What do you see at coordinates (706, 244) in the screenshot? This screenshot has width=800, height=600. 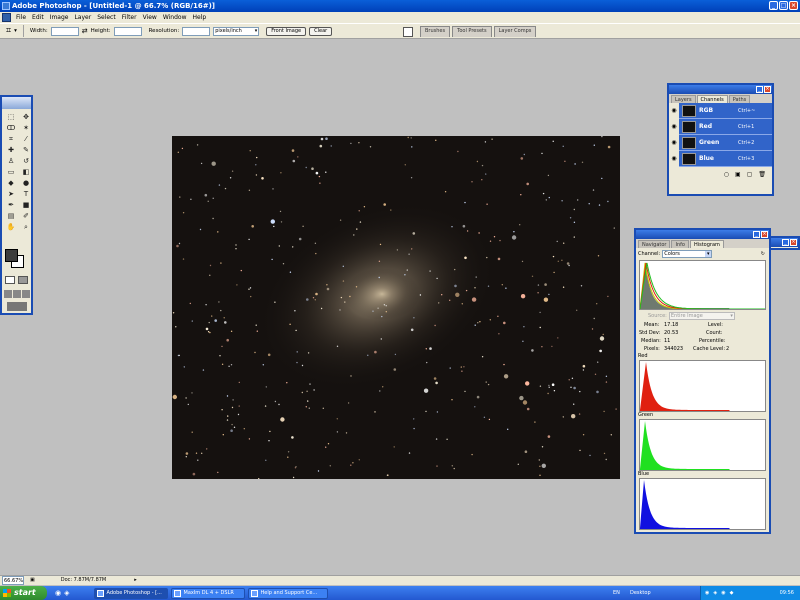 I see `tab-histogram: Histogram` at bounding box center [706, 244].